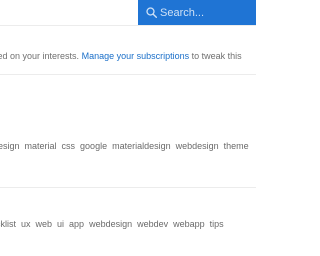 The image size is (320, 256). Describe the element at coordinates (236, 146) in the screenshot. I see `tag-link: theme` at that location.